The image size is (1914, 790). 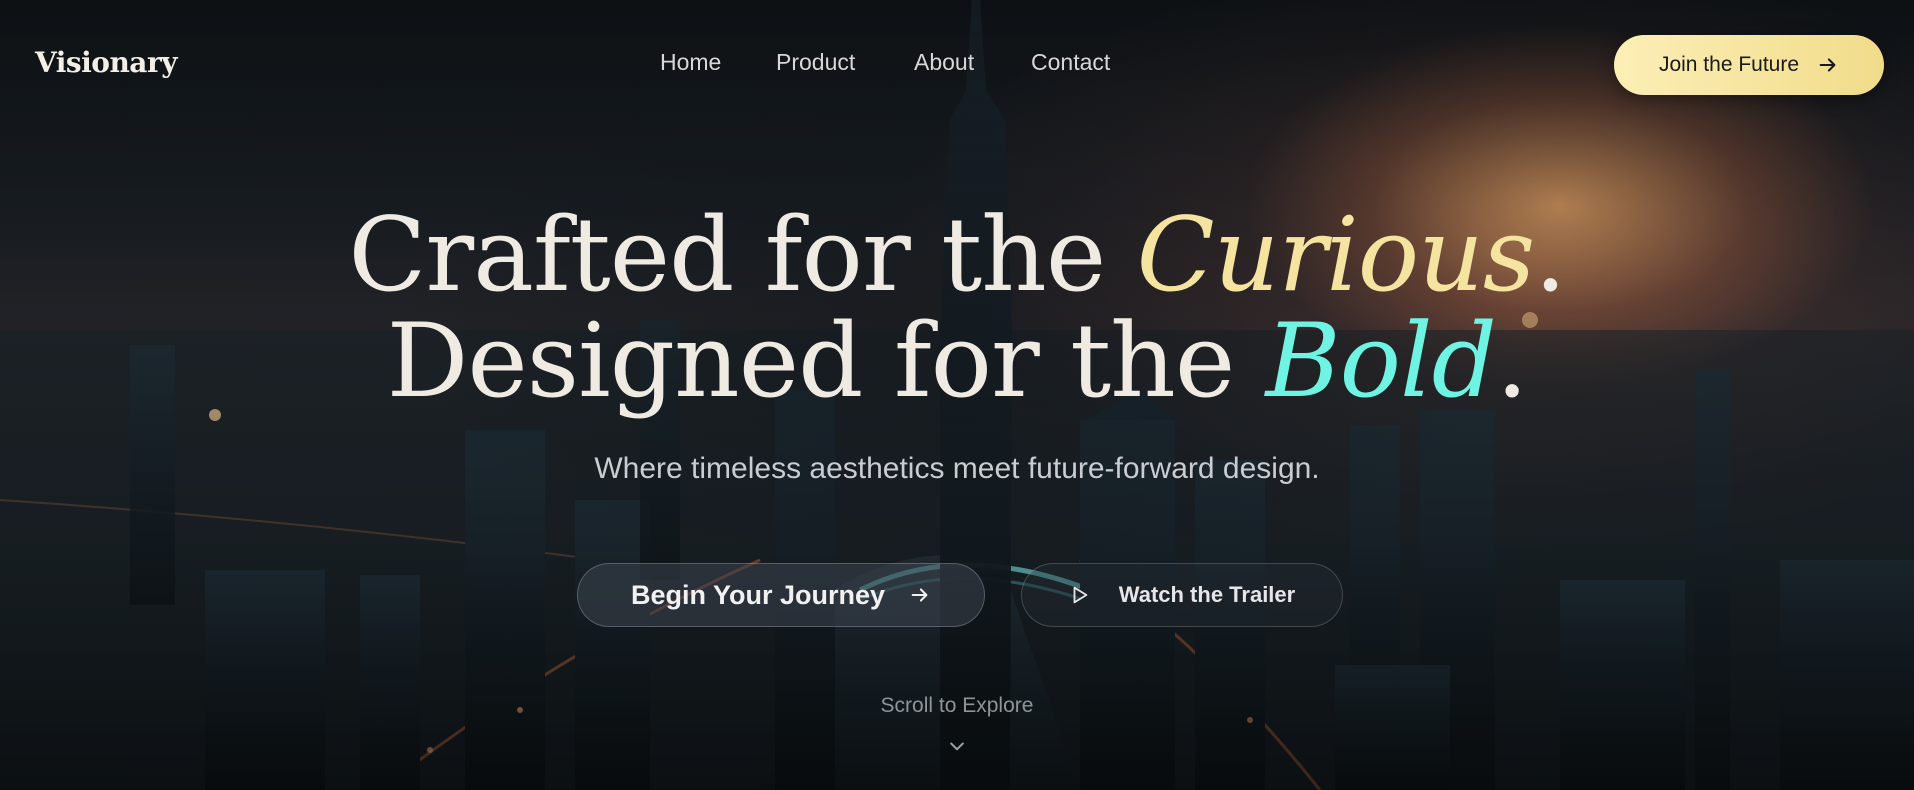 I want to click on hero-headline-line-1: Crafted for the Curious., so click(x=957, y=256).